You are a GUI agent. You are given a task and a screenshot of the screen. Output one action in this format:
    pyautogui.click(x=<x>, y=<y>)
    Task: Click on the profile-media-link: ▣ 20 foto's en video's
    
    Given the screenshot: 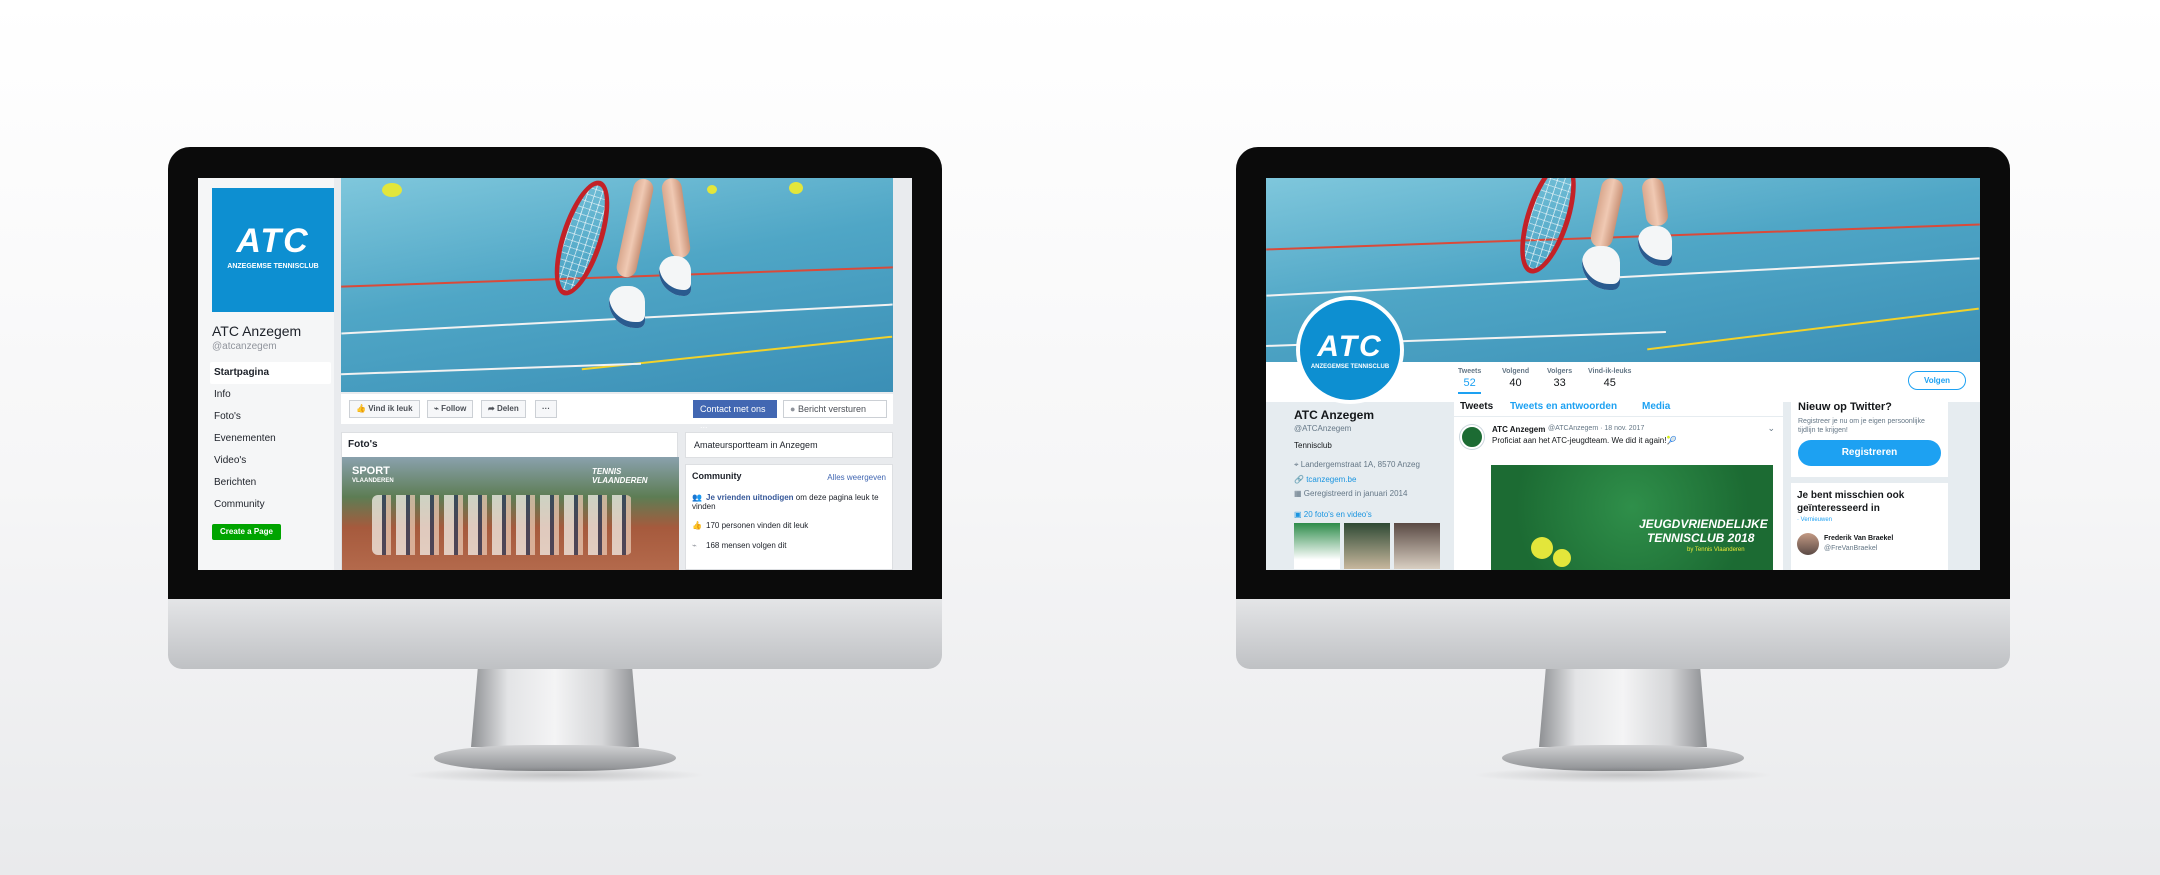 What is the action you would take?
    pyautogui.click(x=1379, y=514)
    